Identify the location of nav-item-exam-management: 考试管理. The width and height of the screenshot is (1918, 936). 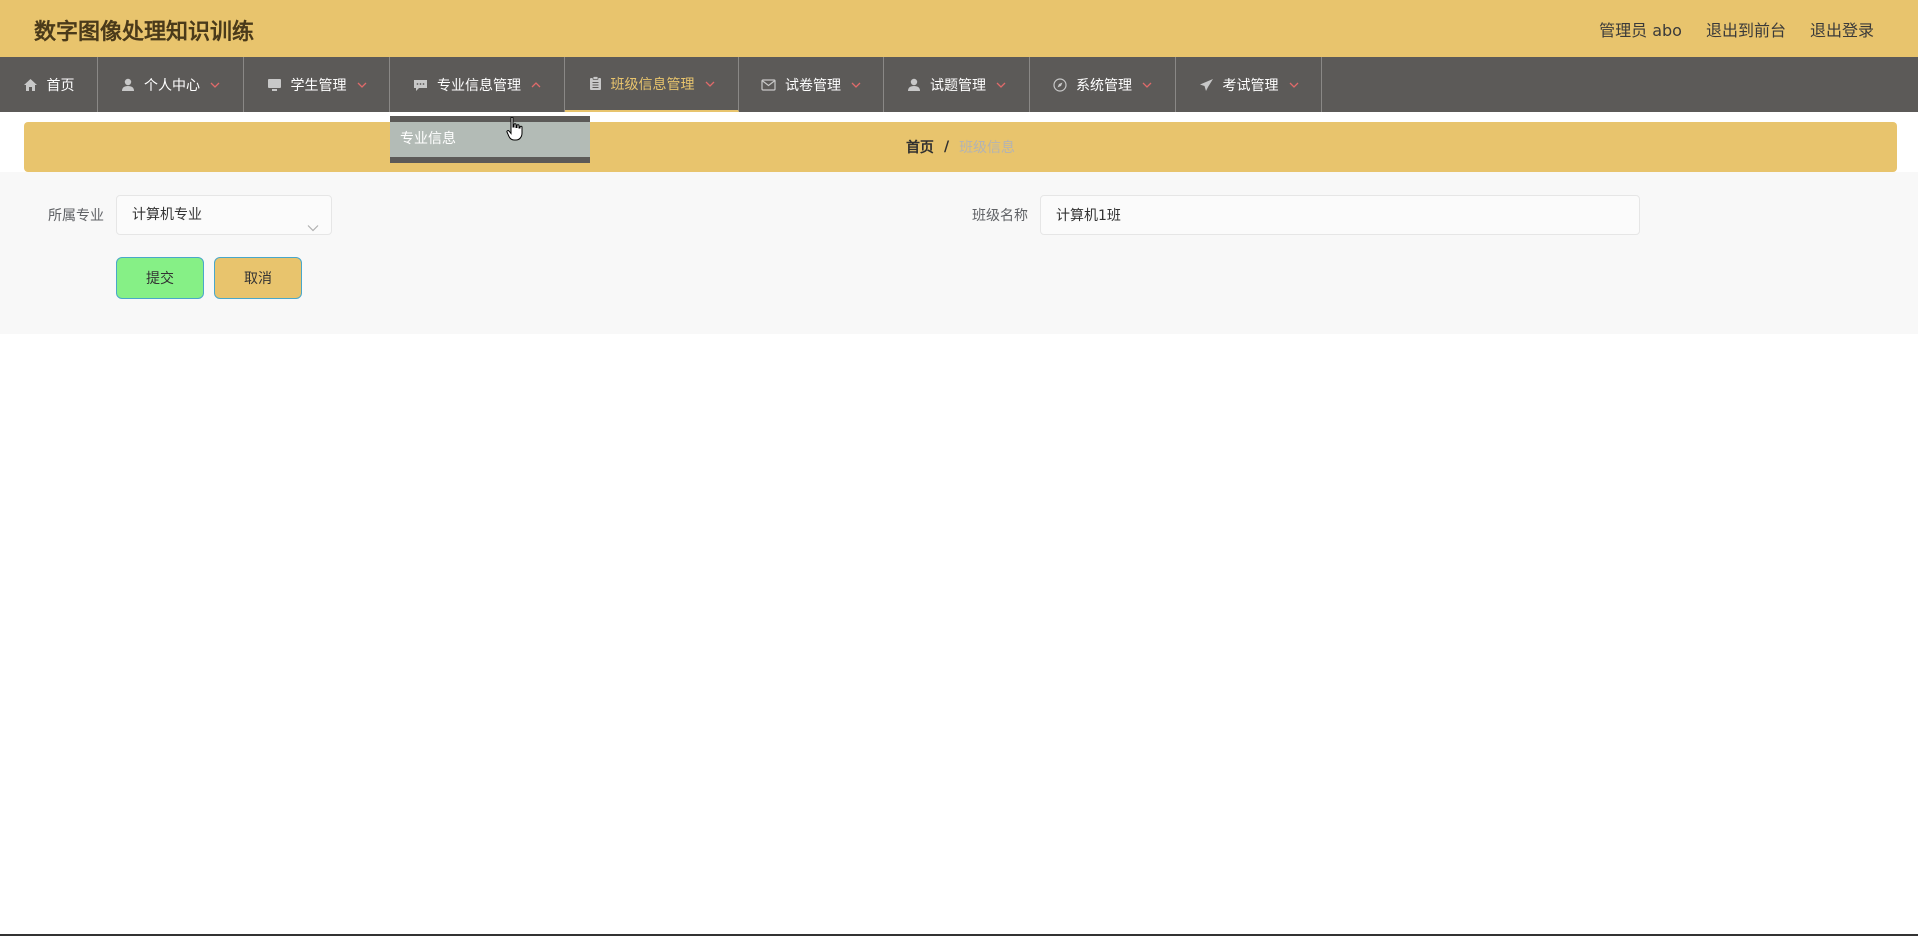
(1249, 84).